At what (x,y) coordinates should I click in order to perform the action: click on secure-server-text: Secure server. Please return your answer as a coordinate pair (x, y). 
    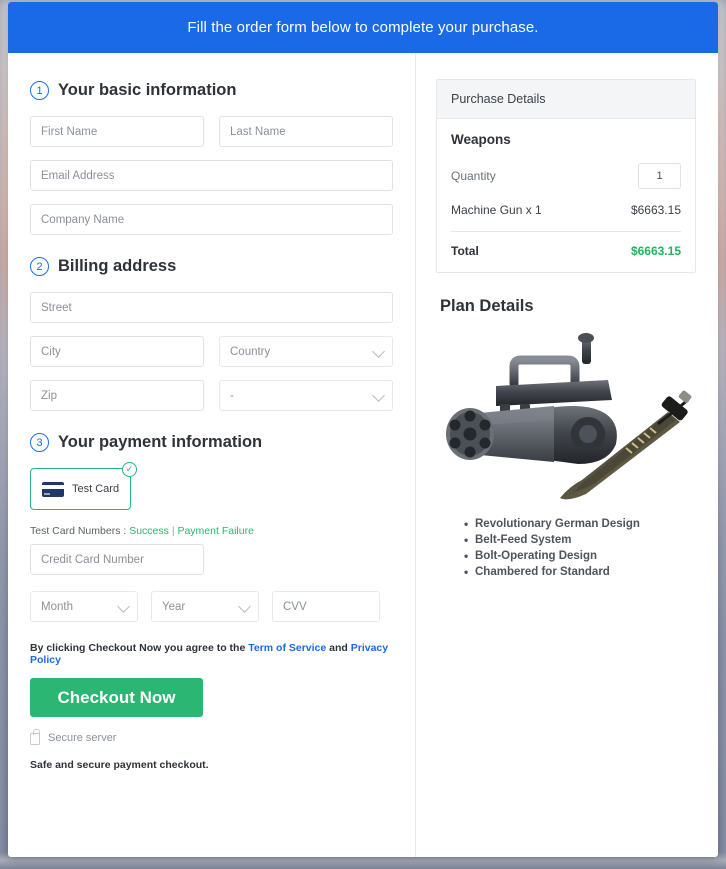
    Looking at the image, I should click on (82, 737).